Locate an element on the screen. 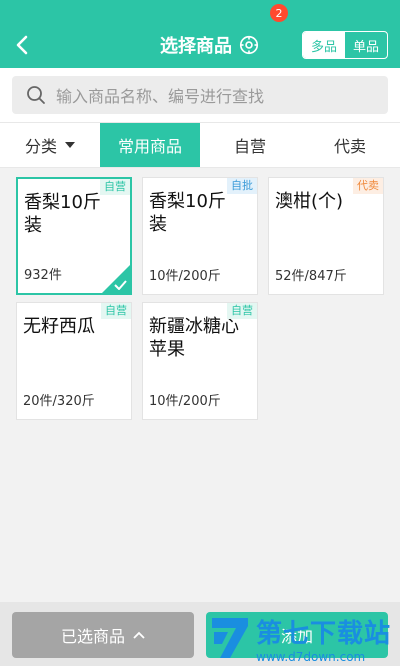 The width and height of the screenshot is (400, 666). product-card: 新疆冰糖心苹果 10件/200斤 自营 is located at coordinates (200, 361).